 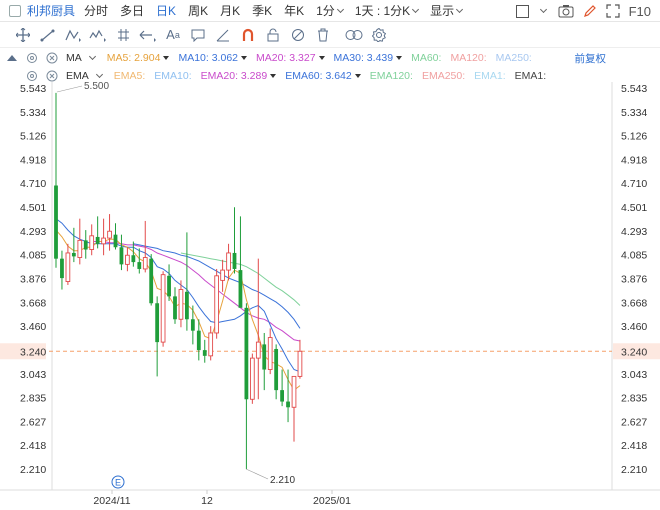 What do you see at coordinates (52, 76) in the screenshot?
I see `ema-close-icon` at bounding box center [52, 76].